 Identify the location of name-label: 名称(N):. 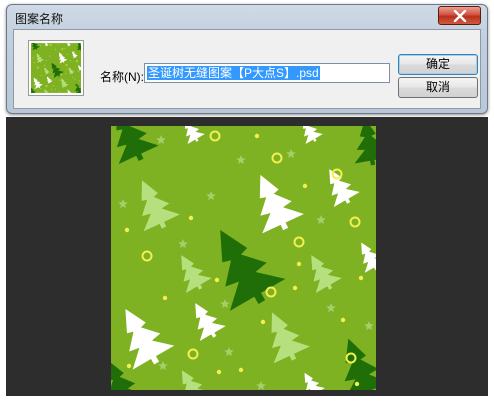
(122, 77).